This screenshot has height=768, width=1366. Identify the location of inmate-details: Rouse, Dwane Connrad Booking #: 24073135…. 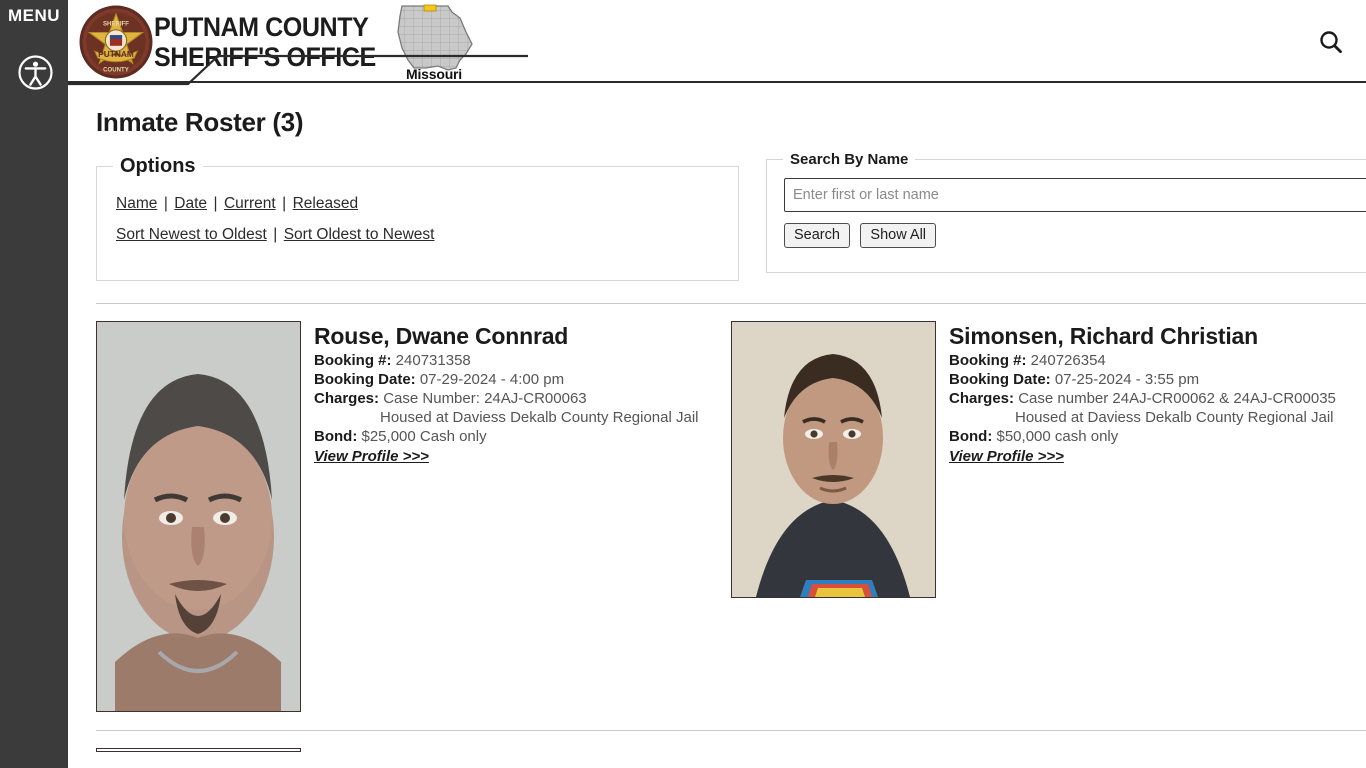
(500, 516).